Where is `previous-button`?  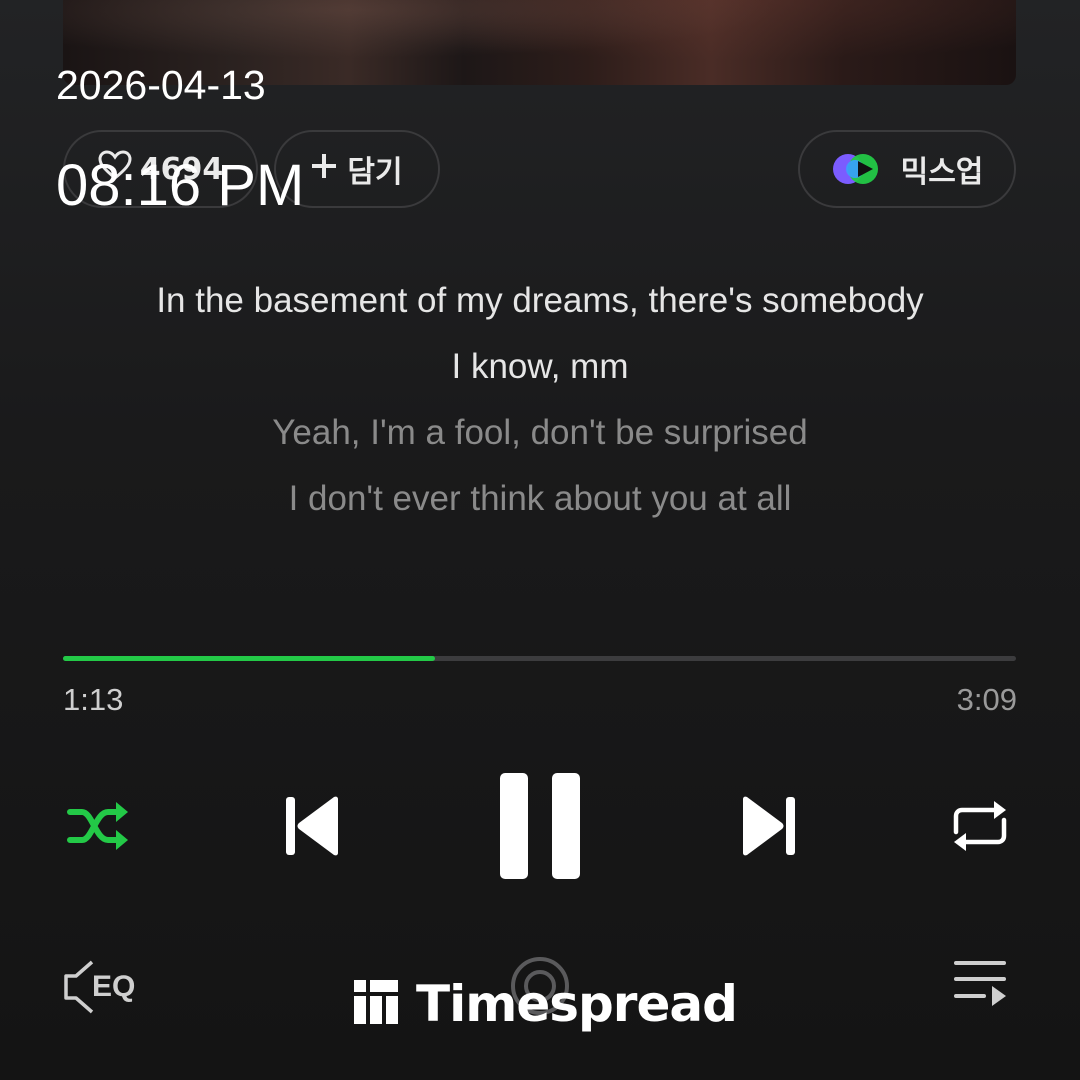 previous-button is located at coordinates (312, 828).